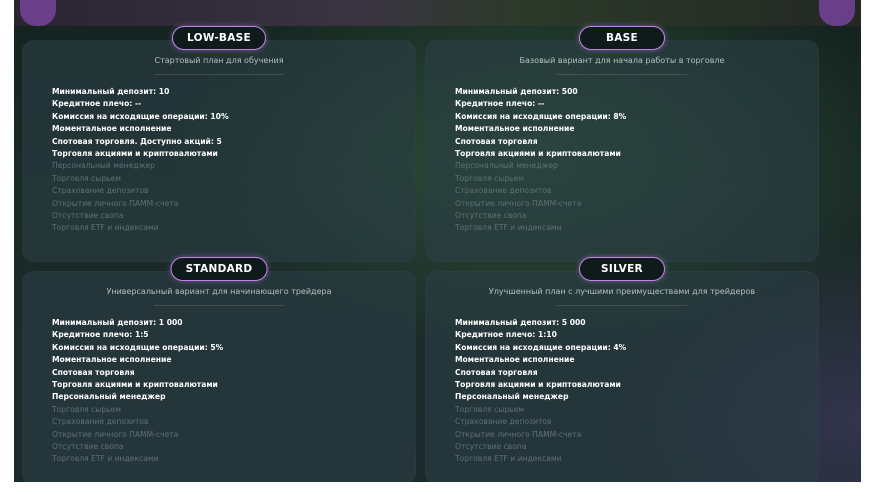  What do you see at coordinates (138, 347) in the screenshot?
I see `feature-item: Комиссия на исходящие операции: 5%` at bounding box center [138, 347].